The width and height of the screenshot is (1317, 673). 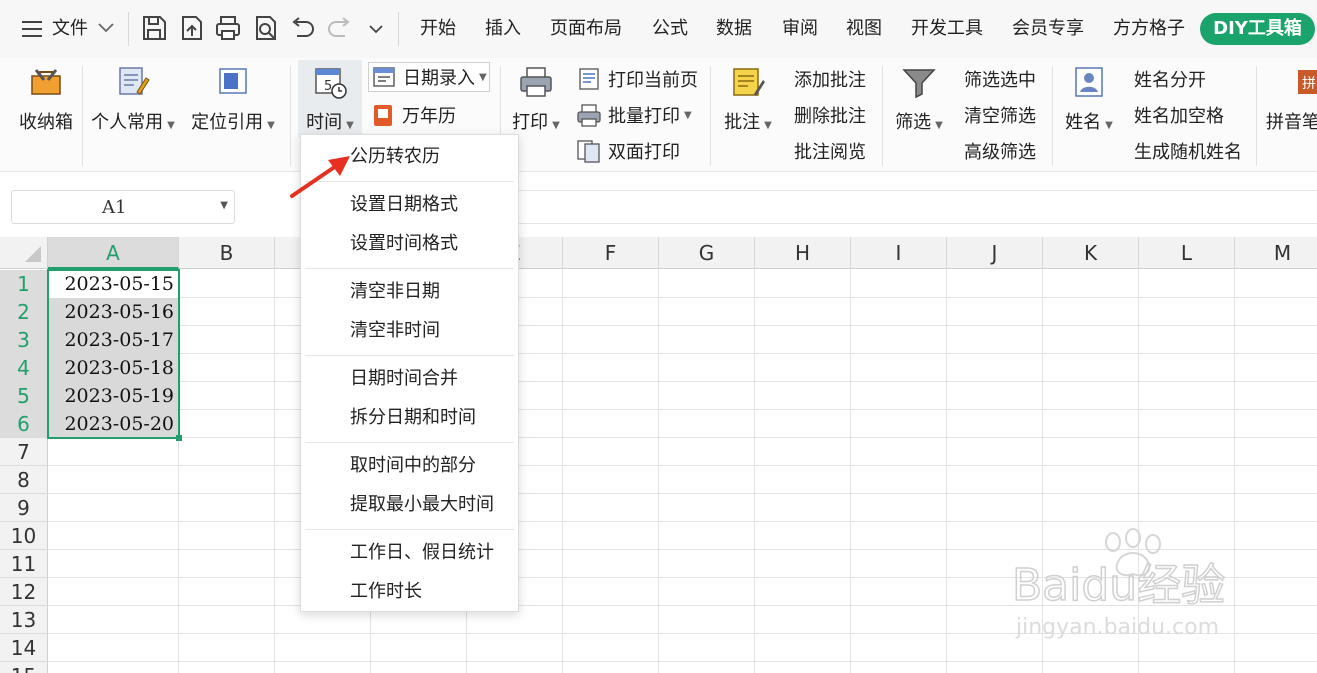 I want to click on storage-box-button: 收纳箱, so click(x=46, y=97).